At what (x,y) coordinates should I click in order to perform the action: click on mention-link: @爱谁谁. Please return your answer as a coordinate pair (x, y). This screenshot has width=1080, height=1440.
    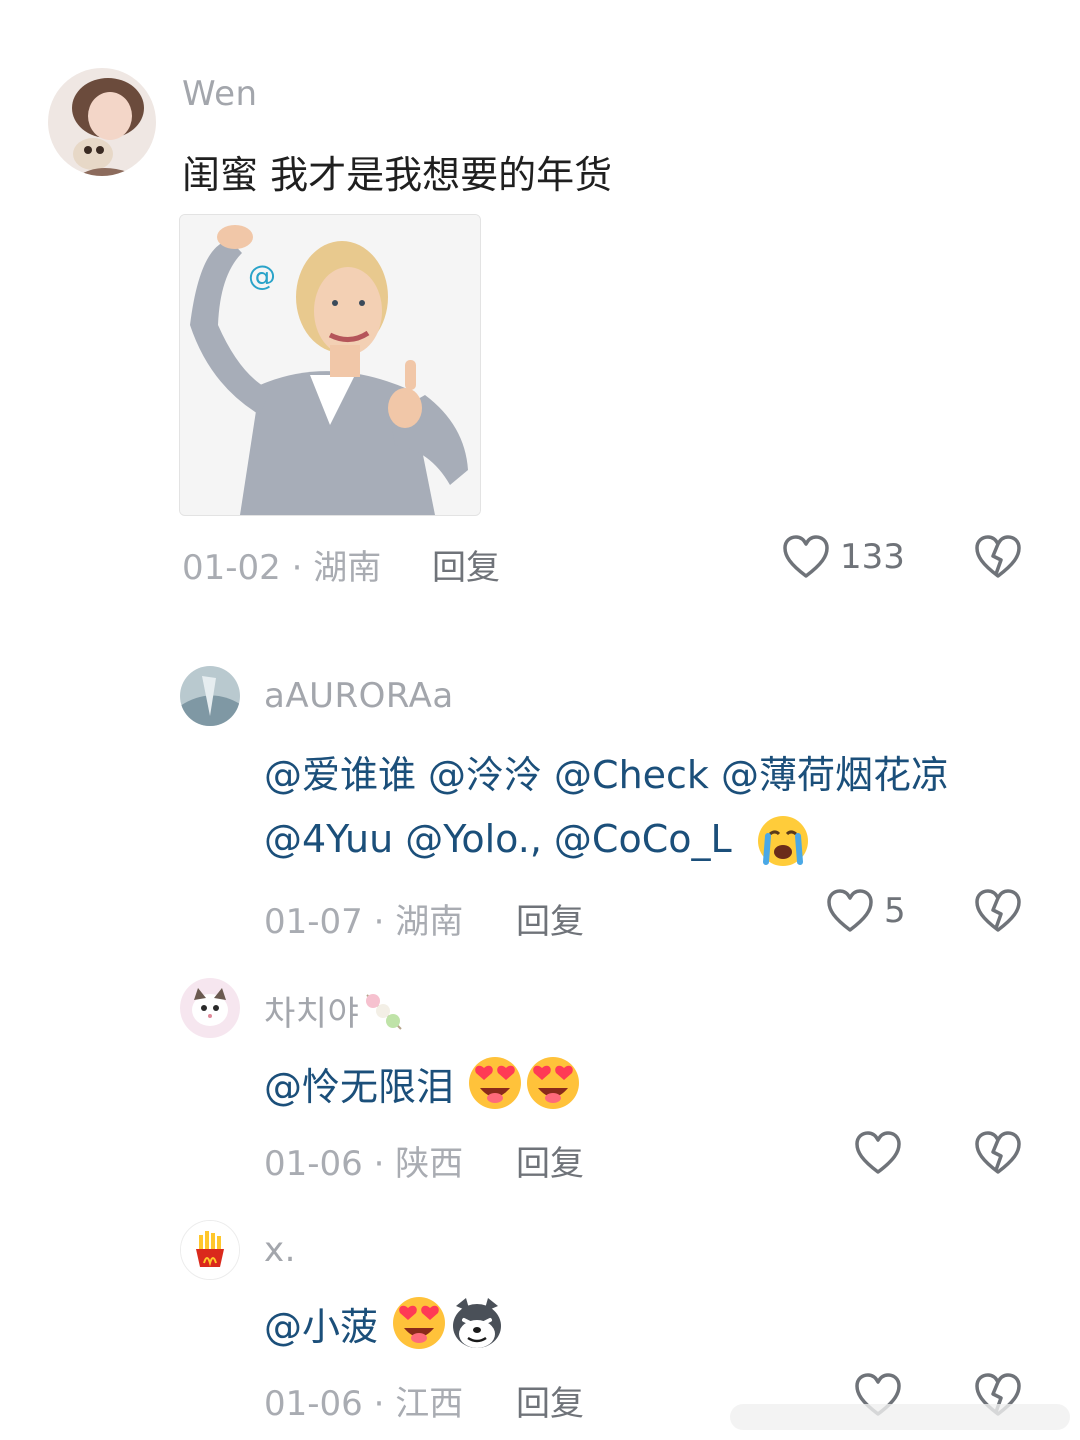
    Looking at the image, I should click on (340, 775).